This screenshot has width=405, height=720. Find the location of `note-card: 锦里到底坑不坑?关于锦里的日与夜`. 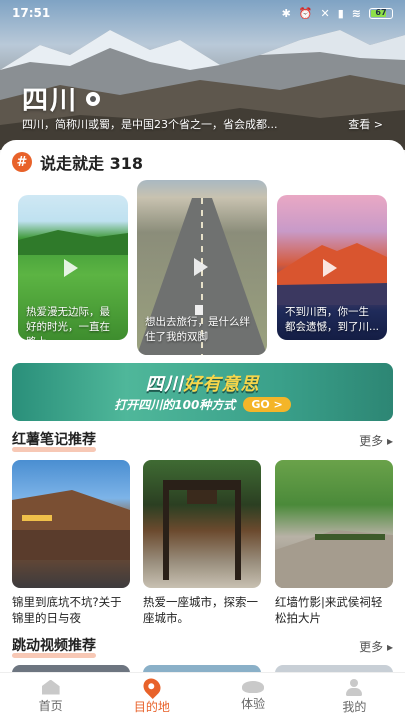

note-card: 锦里到底坑不坑?关于锦里的日与夜 is located at coordinates (71, 543).